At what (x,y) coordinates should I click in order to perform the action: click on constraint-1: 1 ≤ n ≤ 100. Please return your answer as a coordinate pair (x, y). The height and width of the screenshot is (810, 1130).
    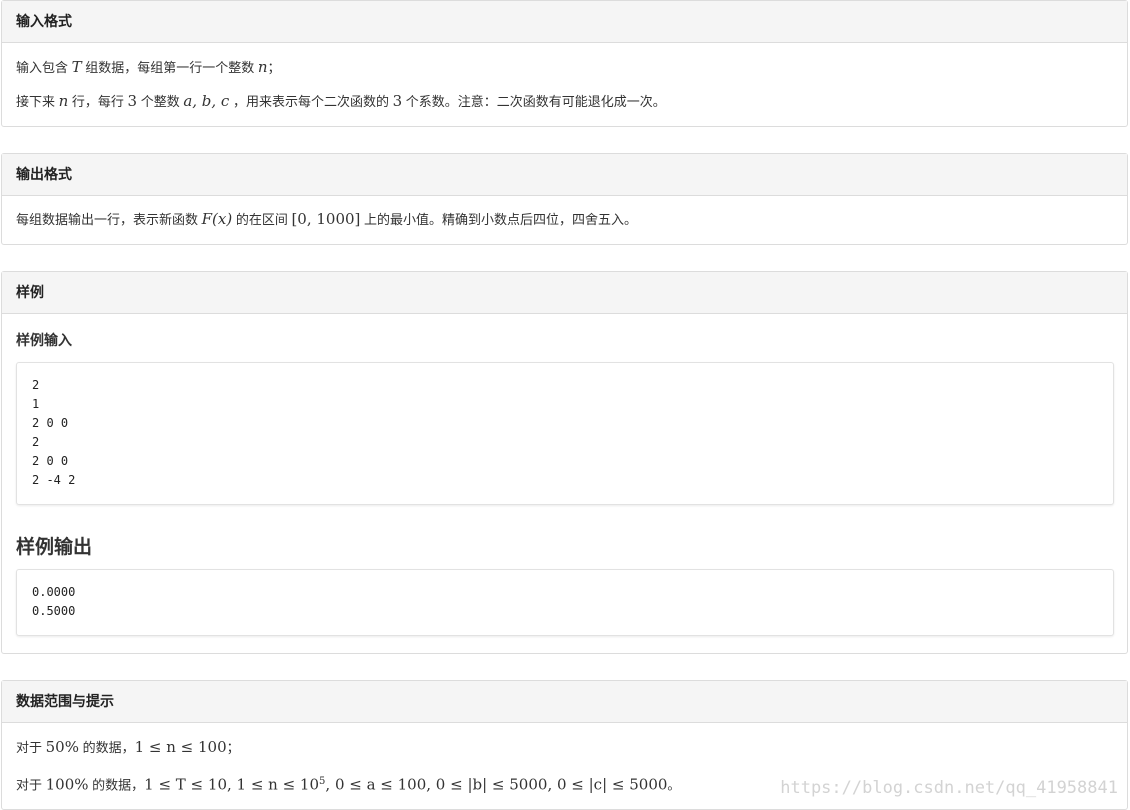
    Looking at the image, I should click on (180, 747).